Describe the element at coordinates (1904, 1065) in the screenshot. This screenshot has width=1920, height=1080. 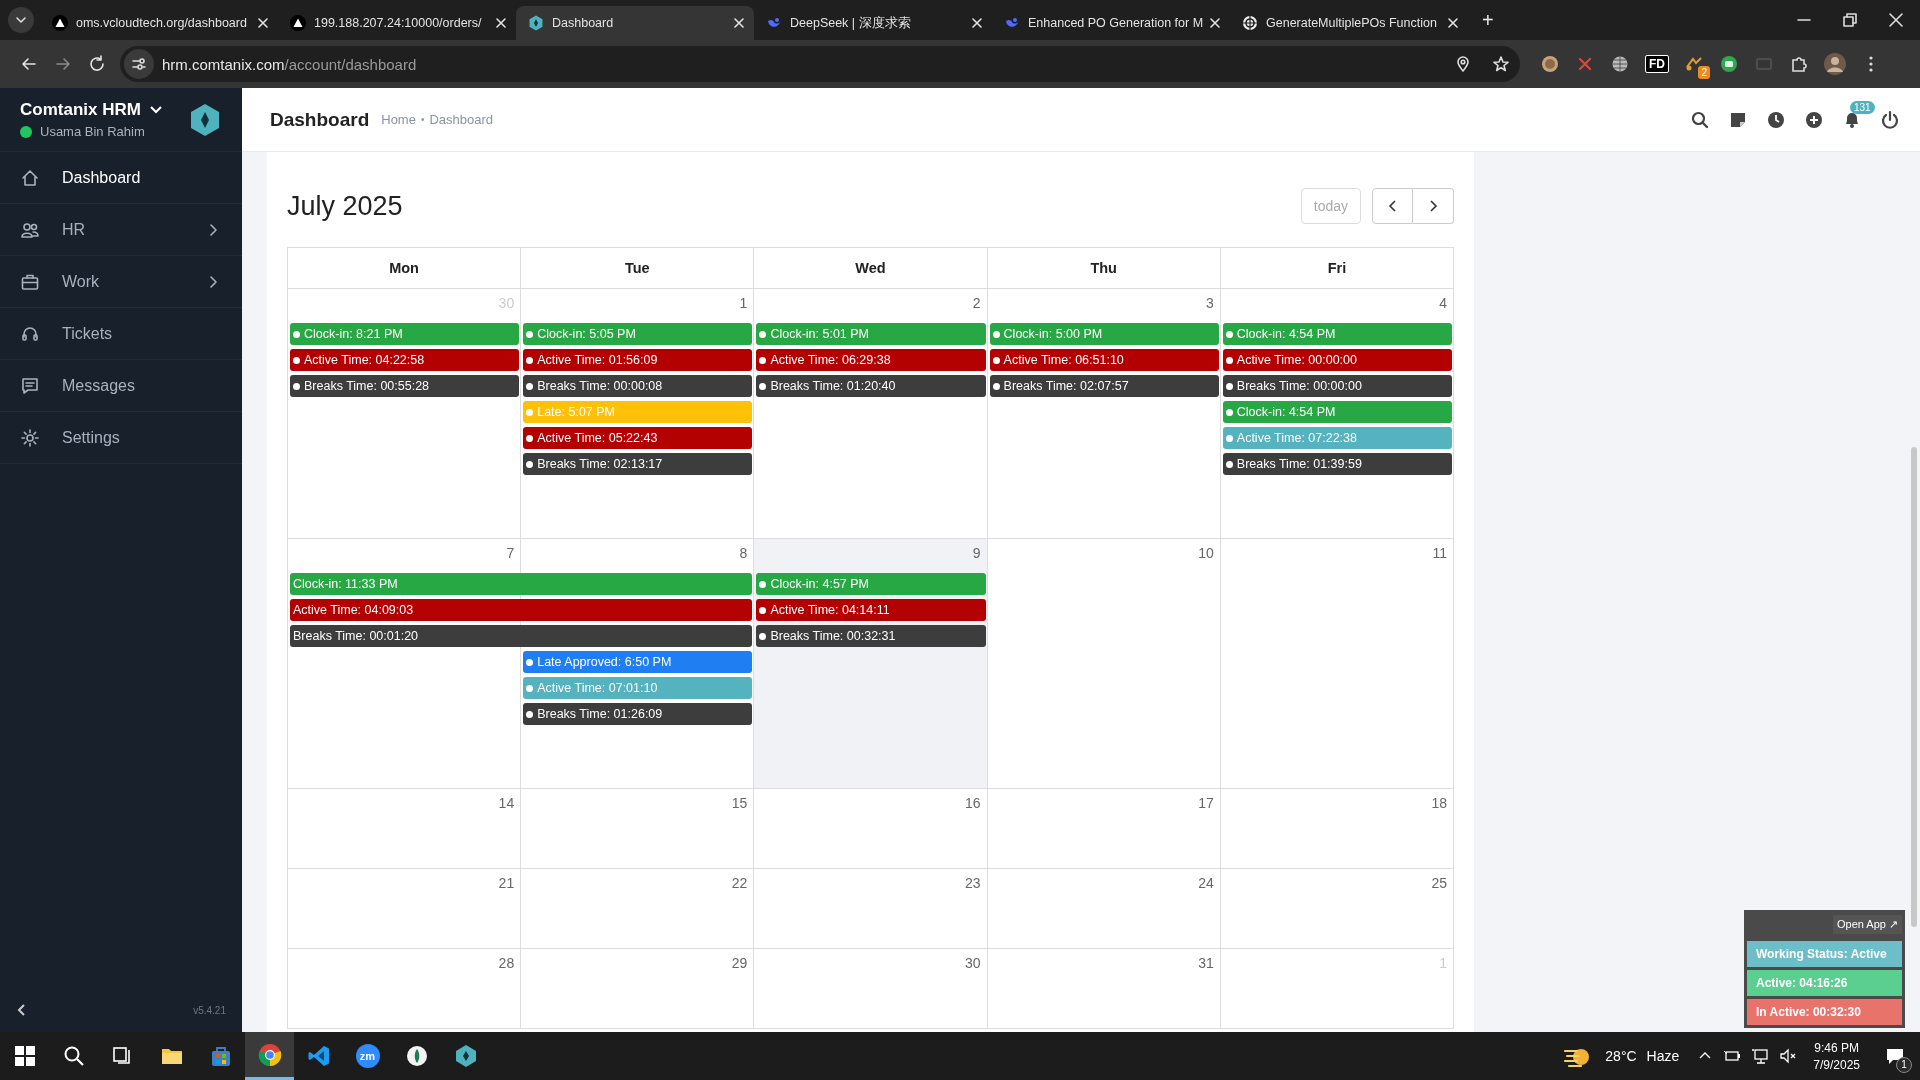
I see `count-badge: 1` at that location.